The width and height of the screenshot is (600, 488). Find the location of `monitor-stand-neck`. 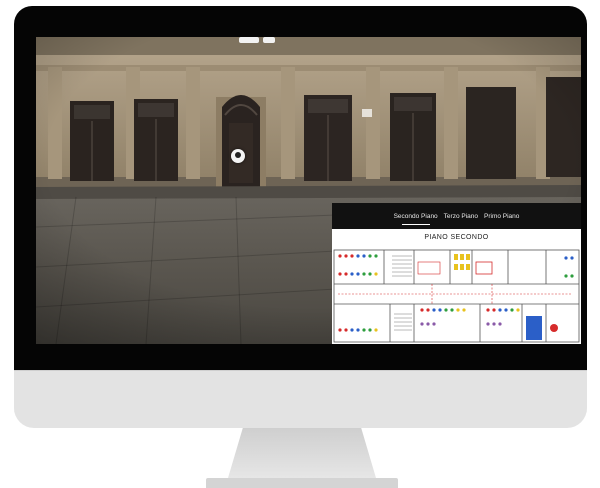

monitor-stand-neck is located at coordinates (302, 453).